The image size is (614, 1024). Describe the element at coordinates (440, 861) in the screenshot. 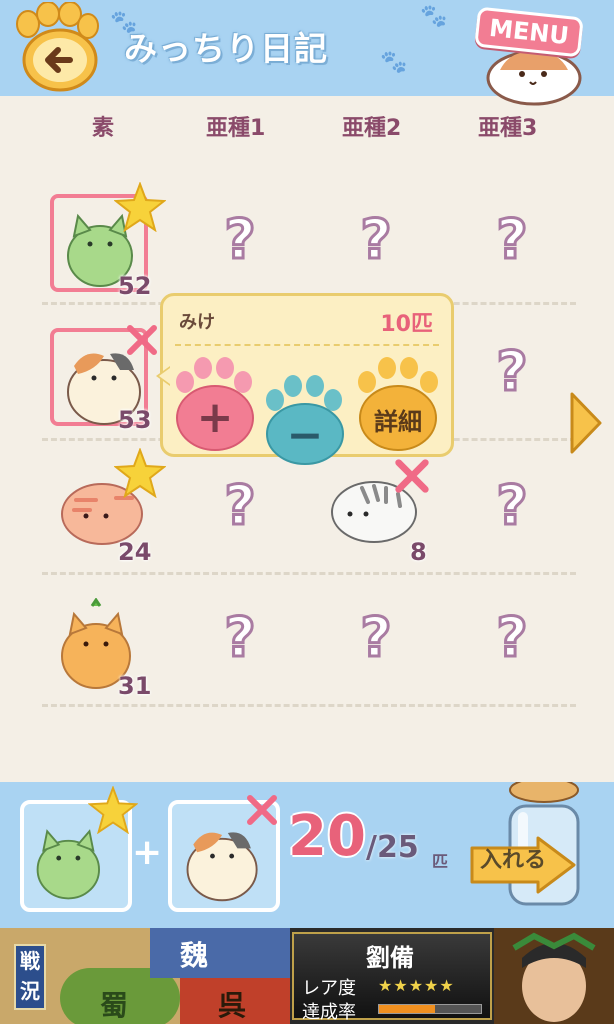

I see `jar-count-unit: 匹` at that location.